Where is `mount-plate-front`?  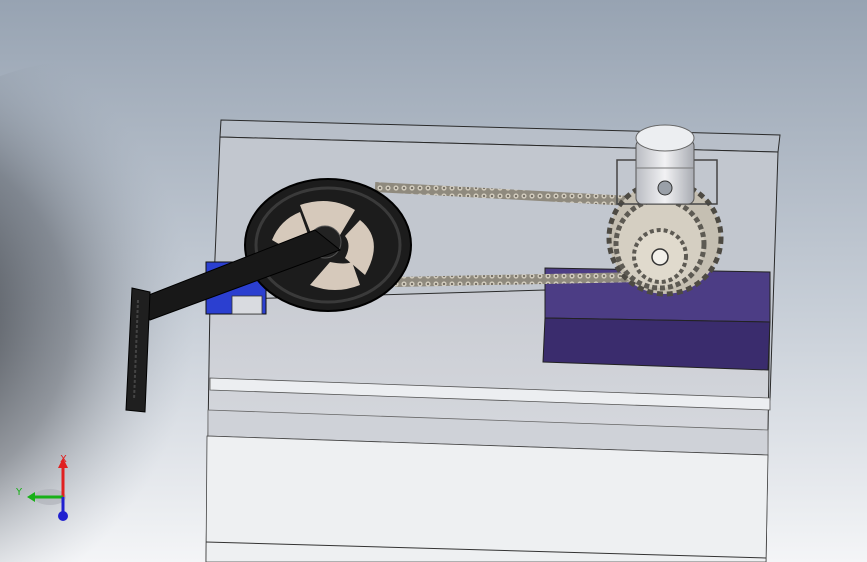 mount-plate-front is located at coordinates (656, 344).